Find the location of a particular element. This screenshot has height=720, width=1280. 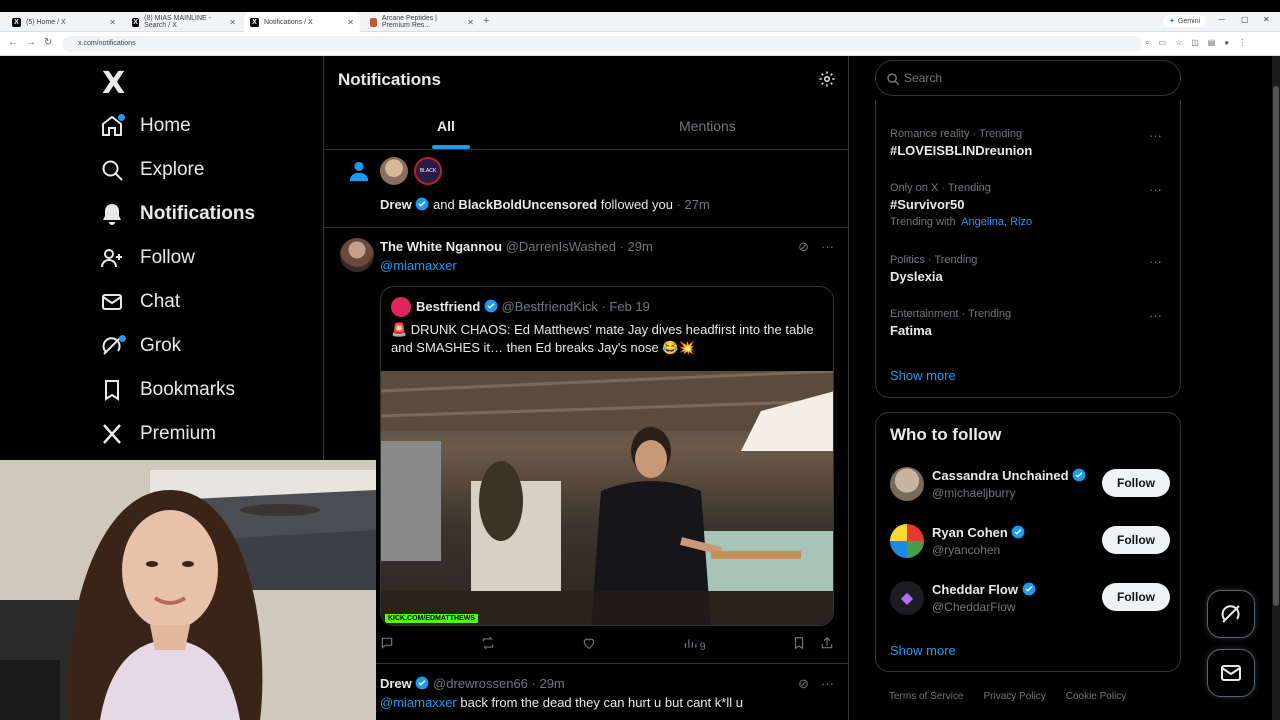

user-handle: @drewrossen66 is located at coordinates (480, 683).